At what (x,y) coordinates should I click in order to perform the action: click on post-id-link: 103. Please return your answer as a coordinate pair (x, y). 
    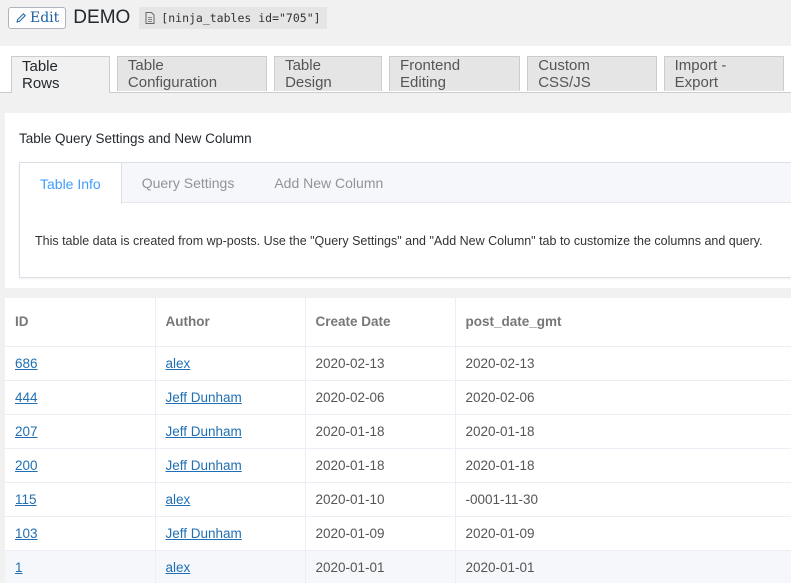
    Looking at the image, I should click on (26, 533).